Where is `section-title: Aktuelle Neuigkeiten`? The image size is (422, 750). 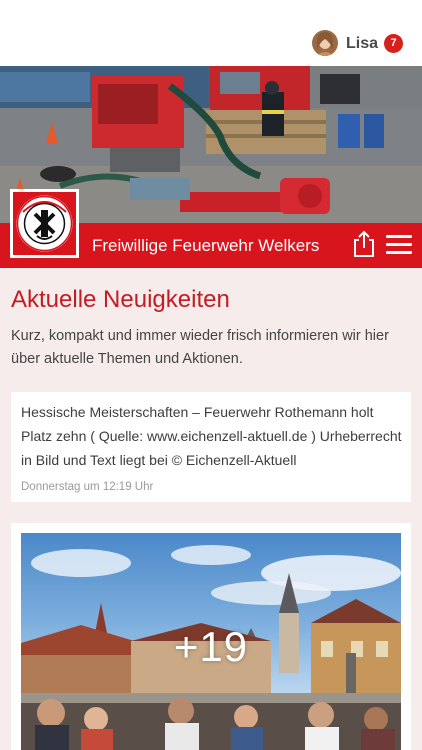 section-title: Aktuelle Neuigkeiten is located at coordinates (120, 299).